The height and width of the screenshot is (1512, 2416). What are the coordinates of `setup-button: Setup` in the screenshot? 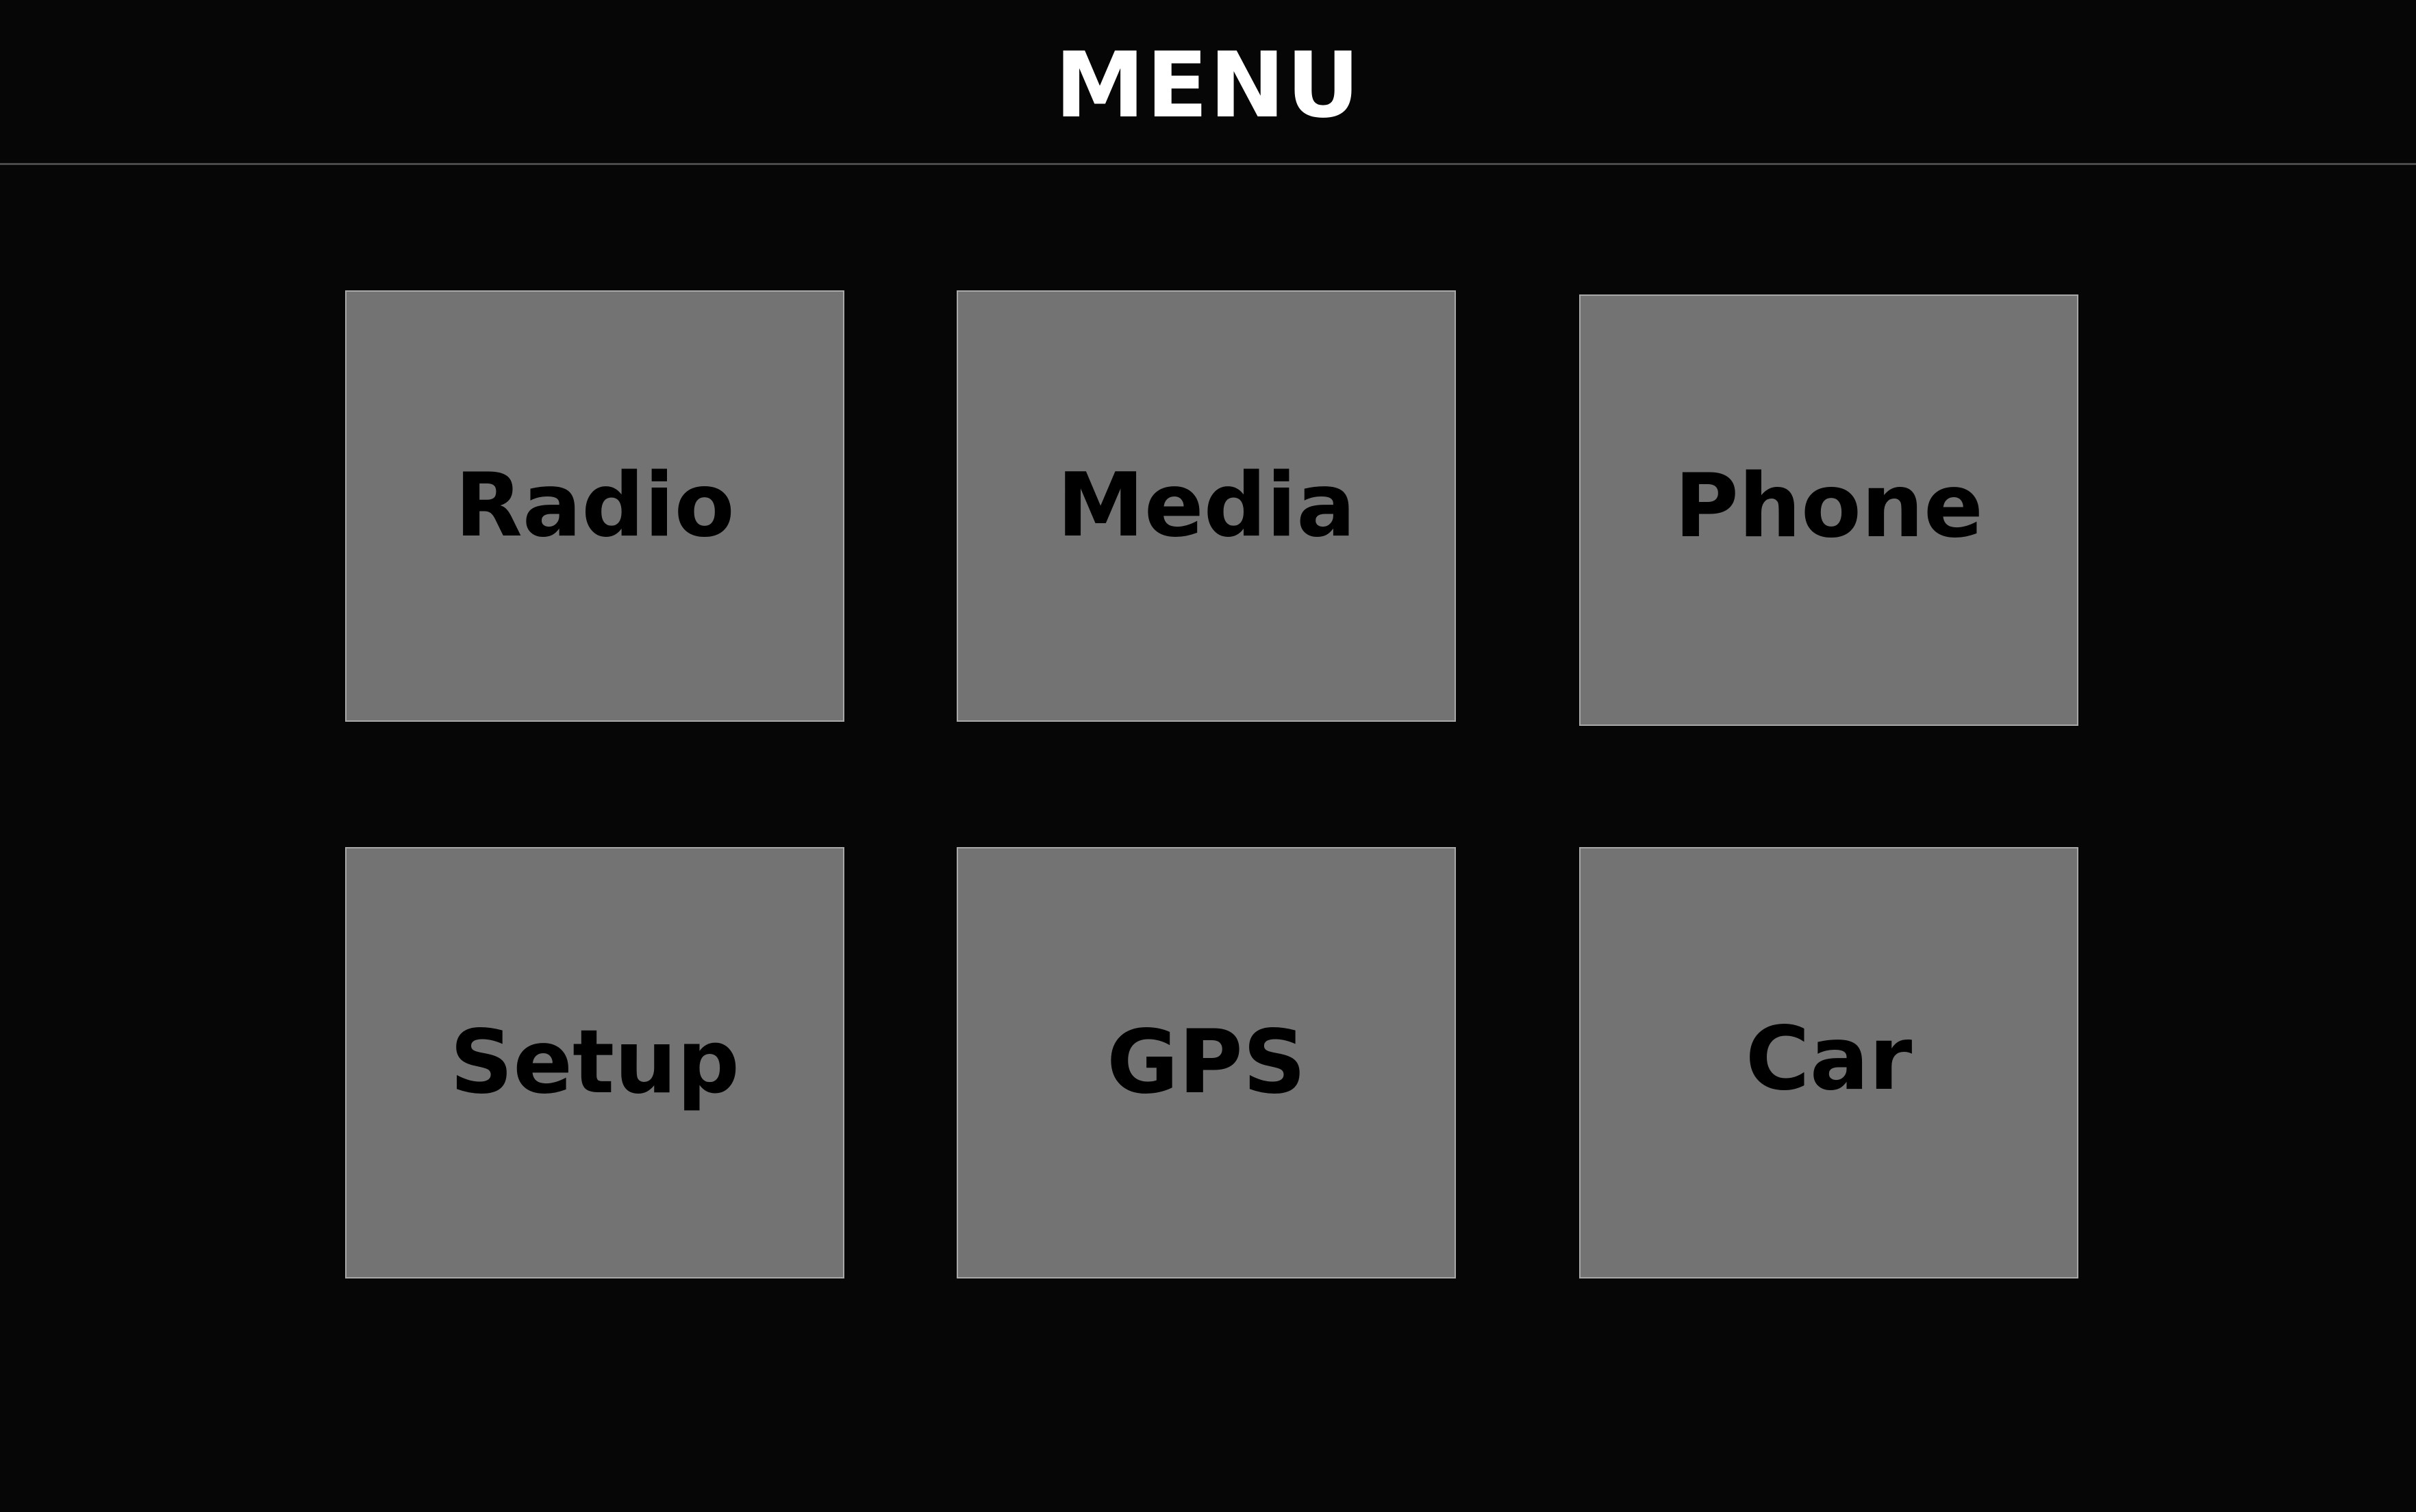 It's located at (594, 1062).